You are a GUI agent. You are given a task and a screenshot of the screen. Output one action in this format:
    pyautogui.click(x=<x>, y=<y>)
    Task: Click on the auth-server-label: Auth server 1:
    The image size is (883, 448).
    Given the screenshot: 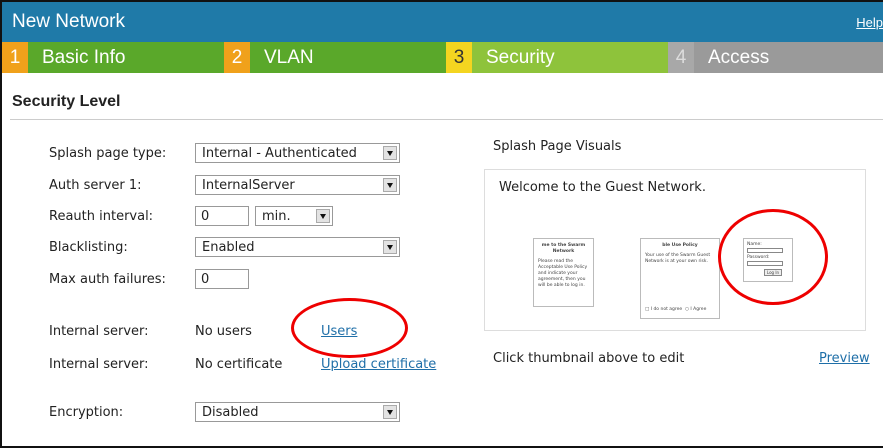 What is the action you would take?
    pyautogui.click(x=95, y=185)
    